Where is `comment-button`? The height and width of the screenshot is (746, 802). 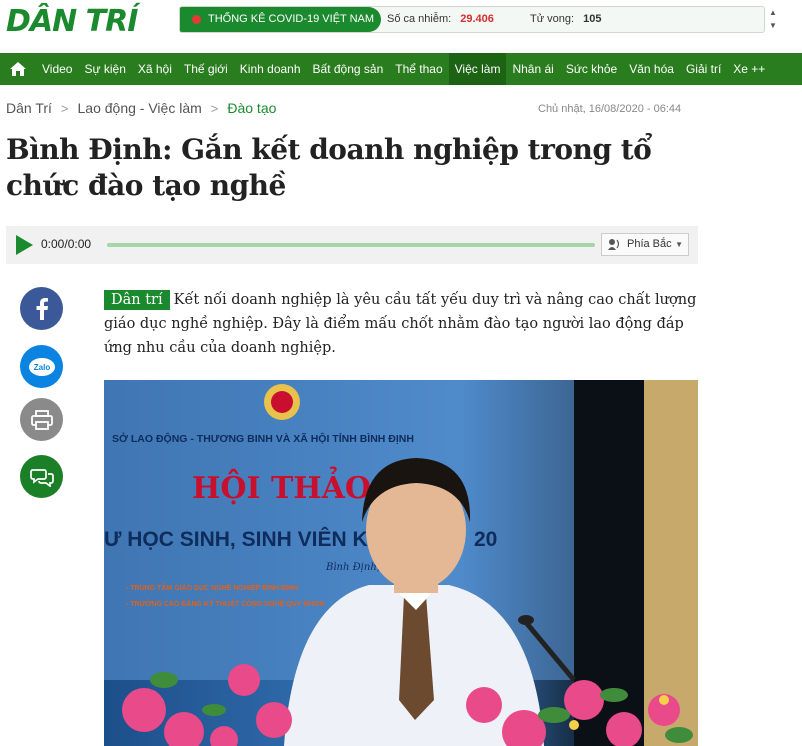
comment-button is located at coordinates (41, 476).